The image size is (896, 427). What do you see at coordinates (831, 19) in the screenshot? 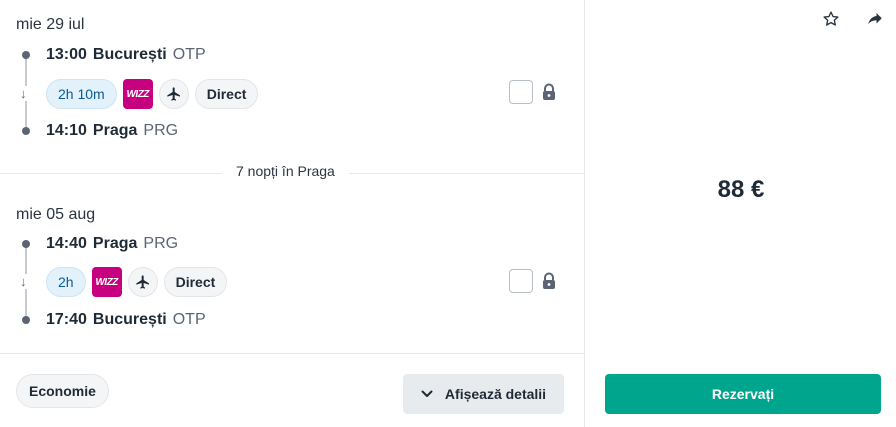
I see `star-icon` at bounding box center [831, 19].